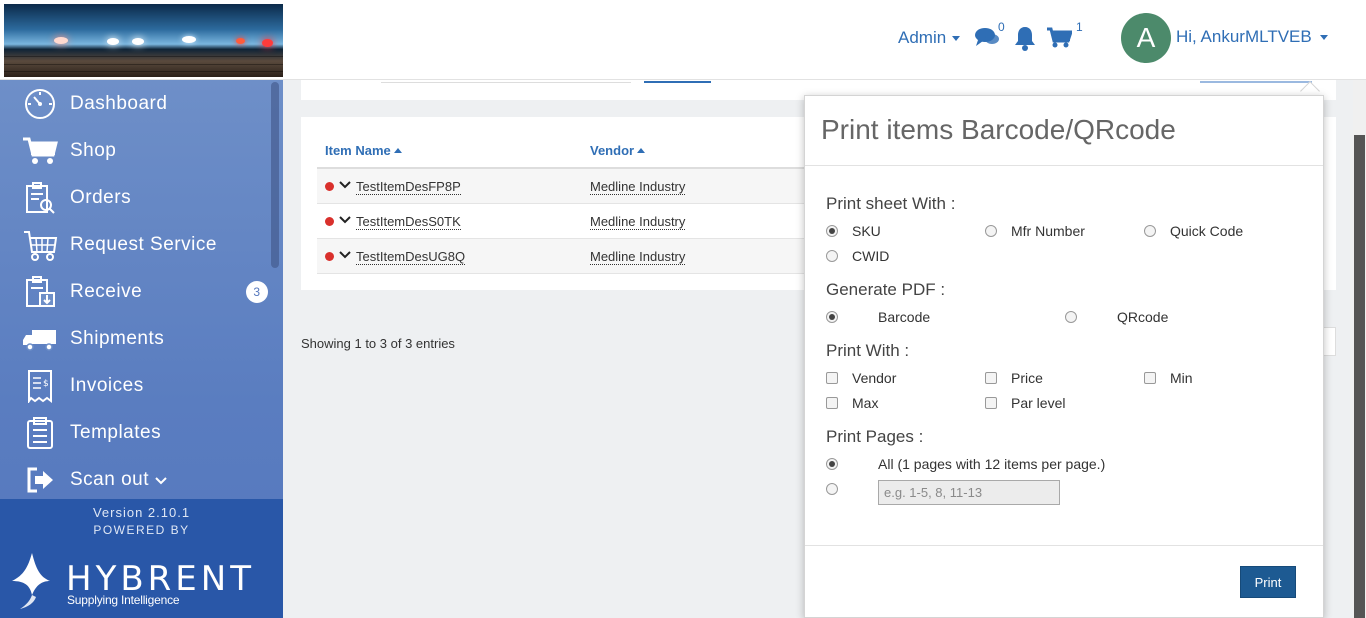  What do you see at coordinates (1027, 378) in the screenshot?
I see `option-label: Price` at bounding box center [1027, 378].